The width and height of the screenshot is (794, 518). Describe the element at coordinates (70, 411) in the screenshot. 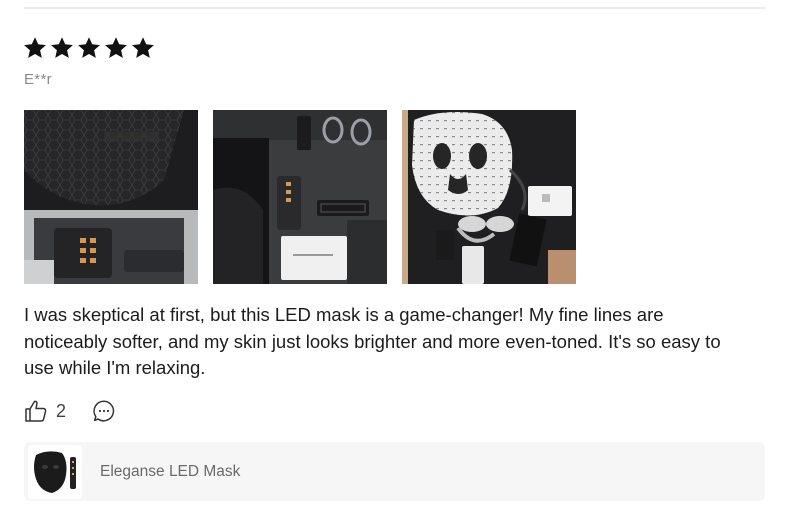

I see `review-actions: 2` at that location.